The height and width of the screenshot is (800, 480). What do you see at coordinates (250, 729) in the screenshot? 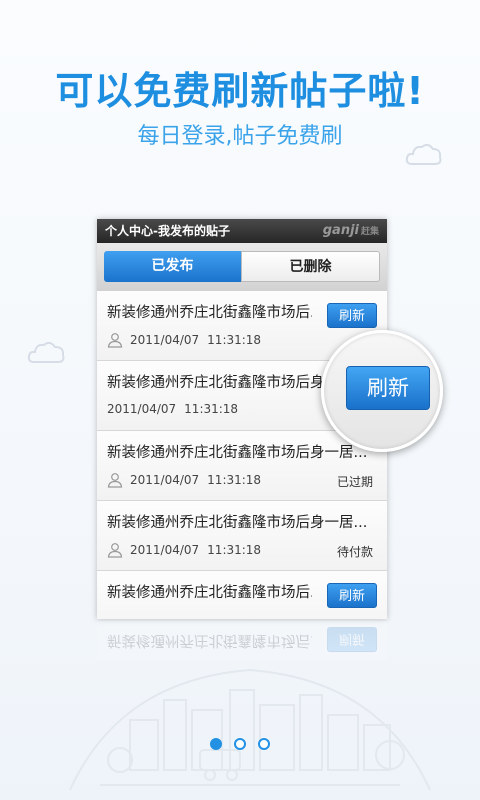
I see `city-illustration` at bounding box center [250, 729].